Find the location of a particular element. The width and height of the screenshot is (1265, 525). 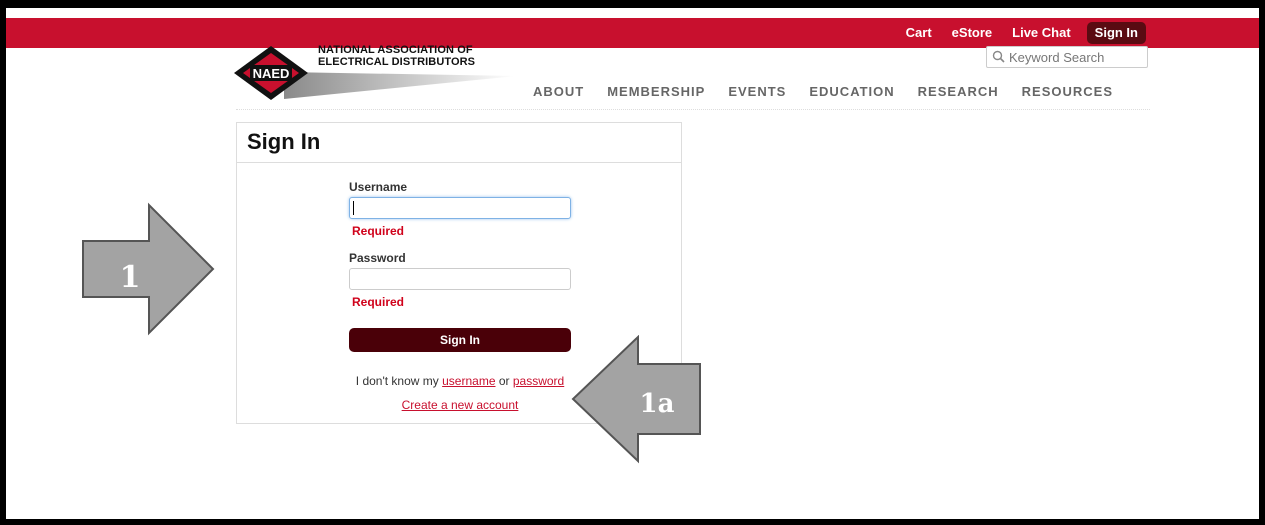

nav-education: EDUCATION is located at coordinates (851, 91).